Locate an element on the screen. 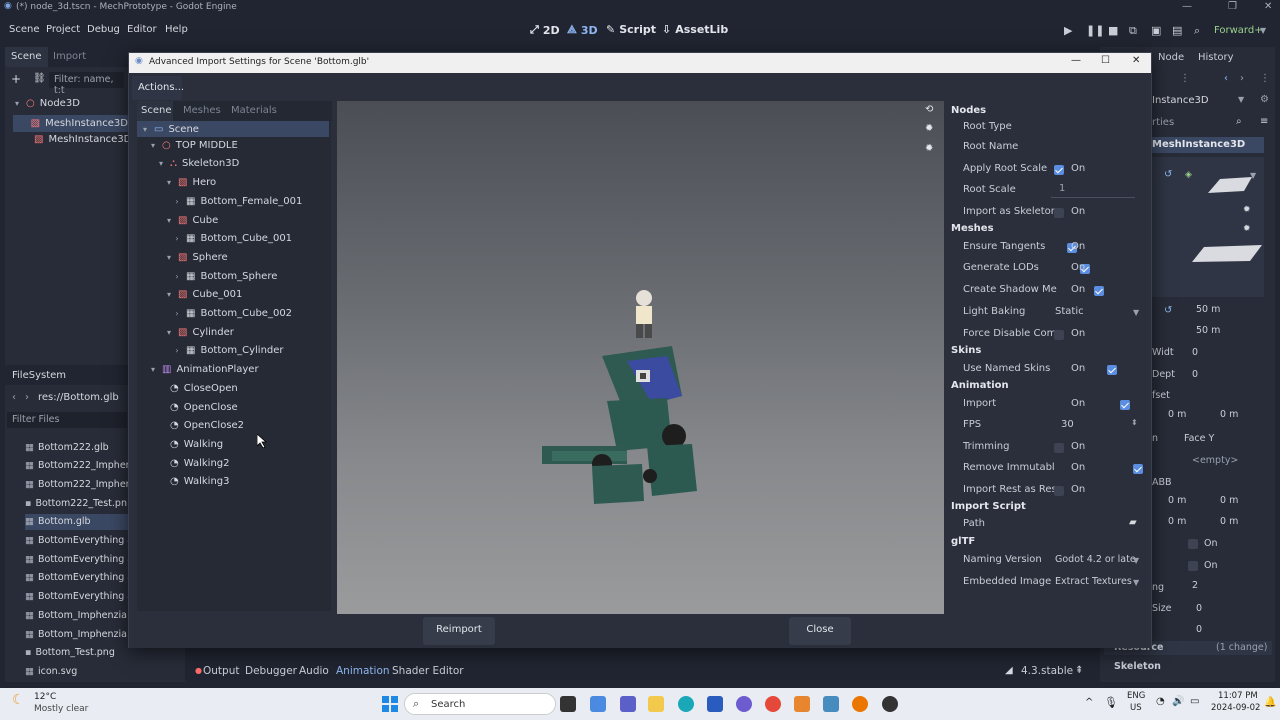  file-item: ▦ Bottom222_Impher is located at coordinates (77, 466).